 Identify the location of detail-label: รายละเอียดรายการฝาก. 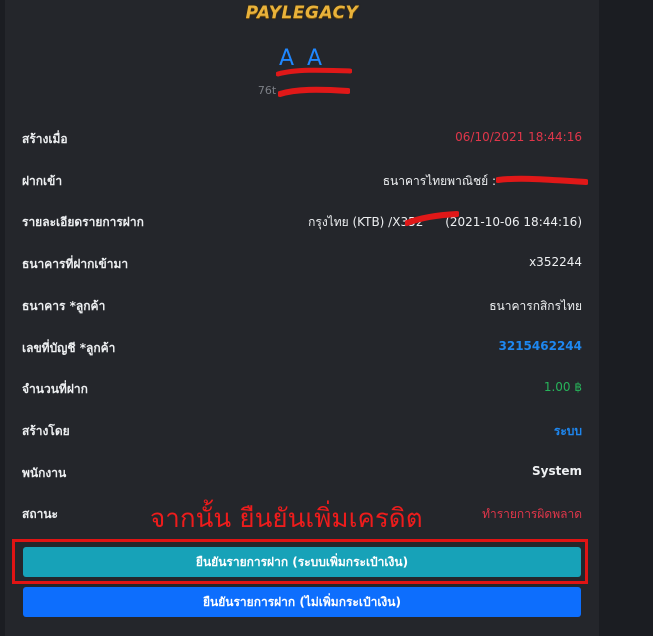
(83, 222).